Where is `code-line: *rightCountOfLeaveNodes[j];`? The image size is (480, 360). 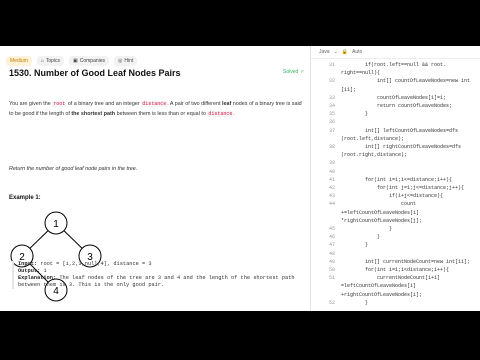
code-line: *rightCountOfLeaveNodes[j]; is located at coordinates (381, 221).